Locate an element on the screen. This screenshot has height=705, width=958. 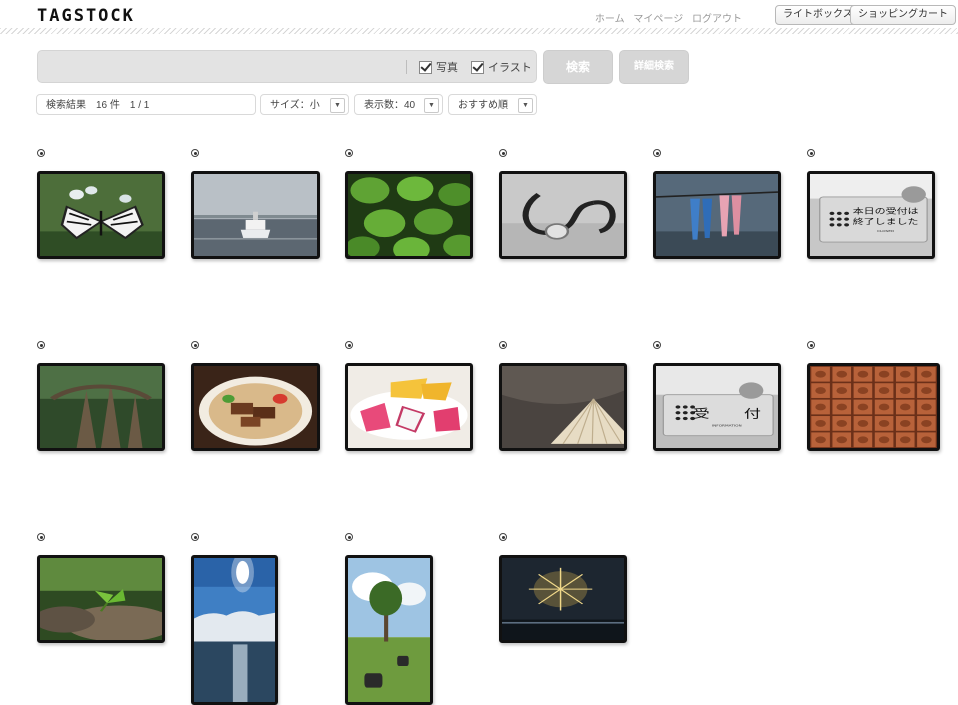
nav-home-link: ホーム is located at coordinates (610, 19).